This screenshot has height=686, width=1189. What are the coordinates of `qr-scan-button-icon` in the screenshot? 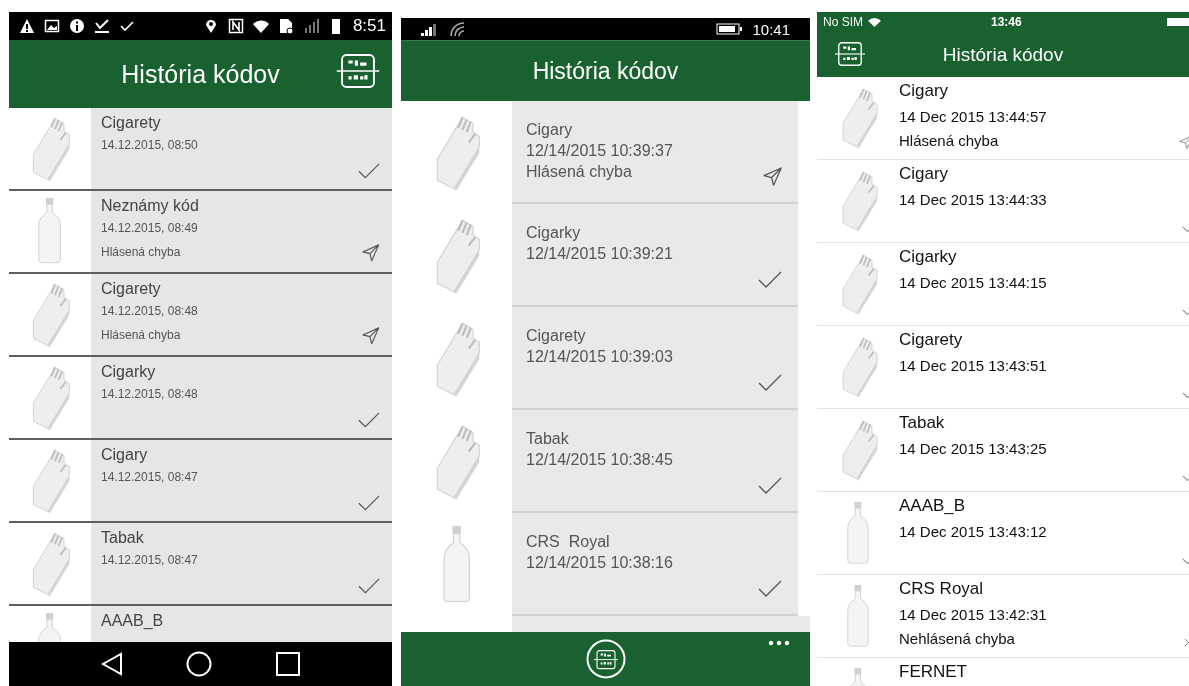 It's located at (605, 659).